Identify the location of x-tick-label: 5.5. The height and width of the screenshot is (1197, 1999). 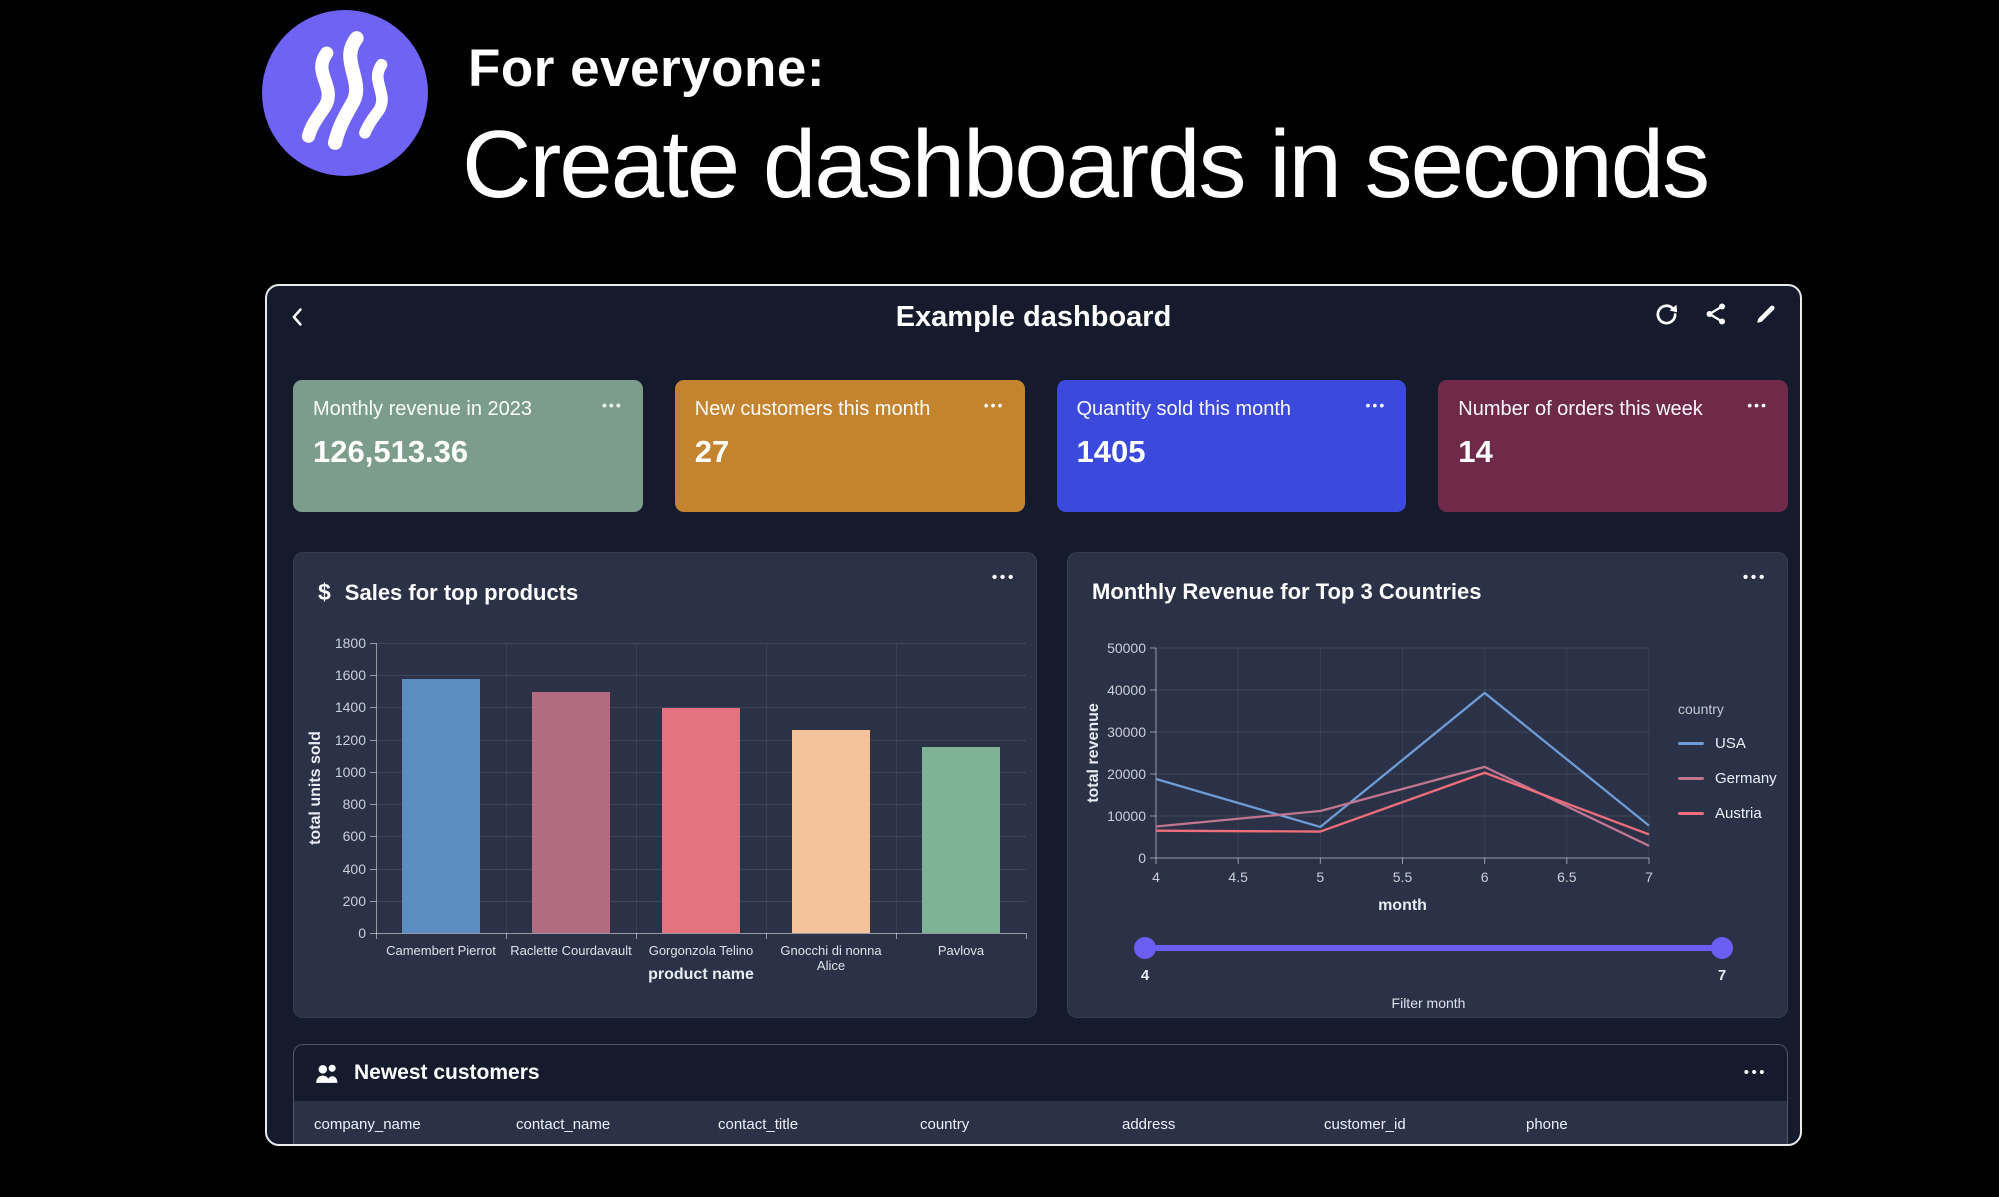
(1403, 877).